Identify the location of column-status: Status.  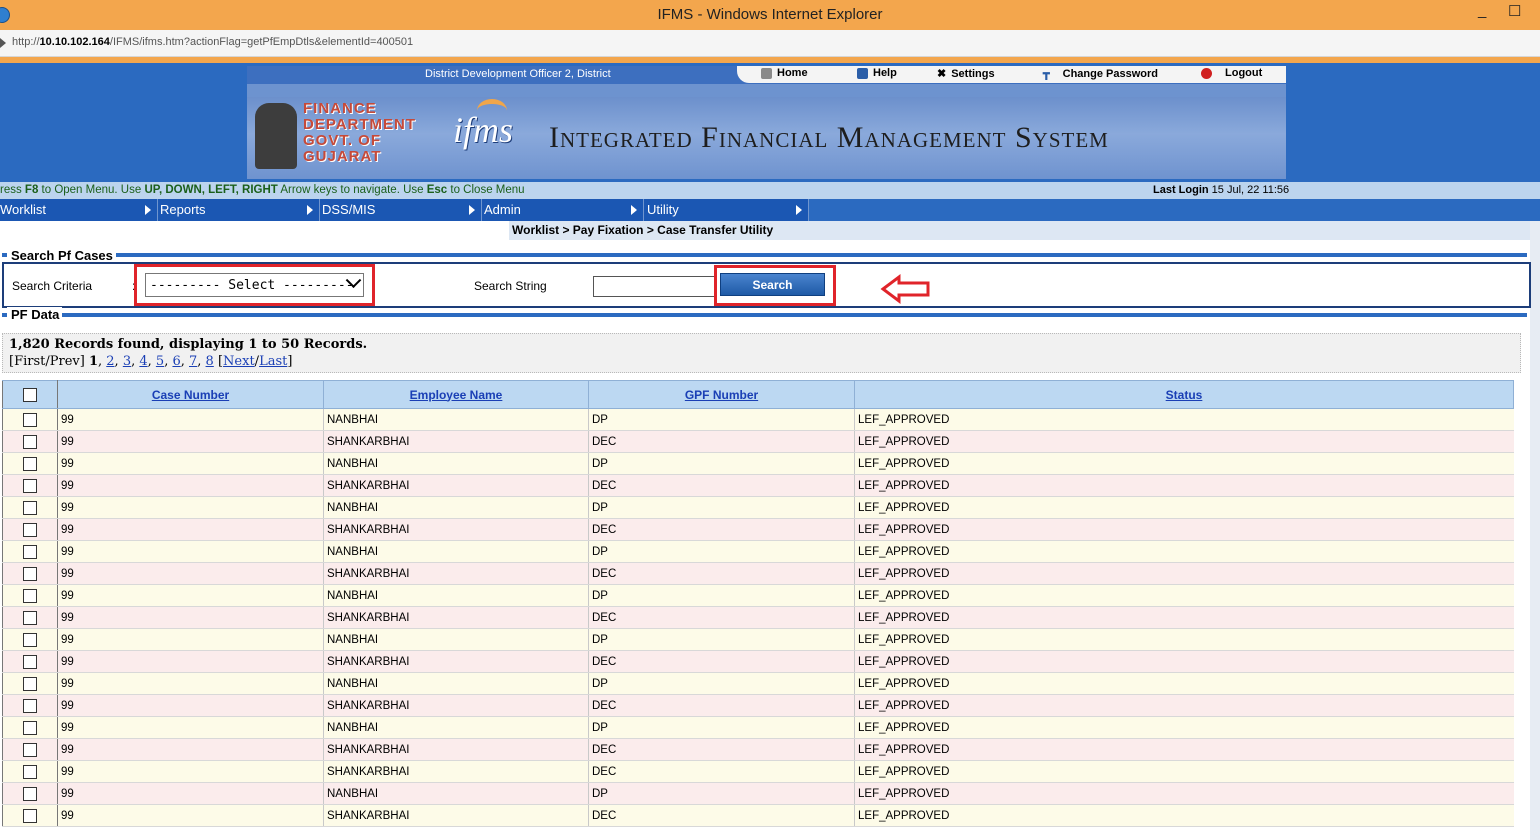
(1184, 394).